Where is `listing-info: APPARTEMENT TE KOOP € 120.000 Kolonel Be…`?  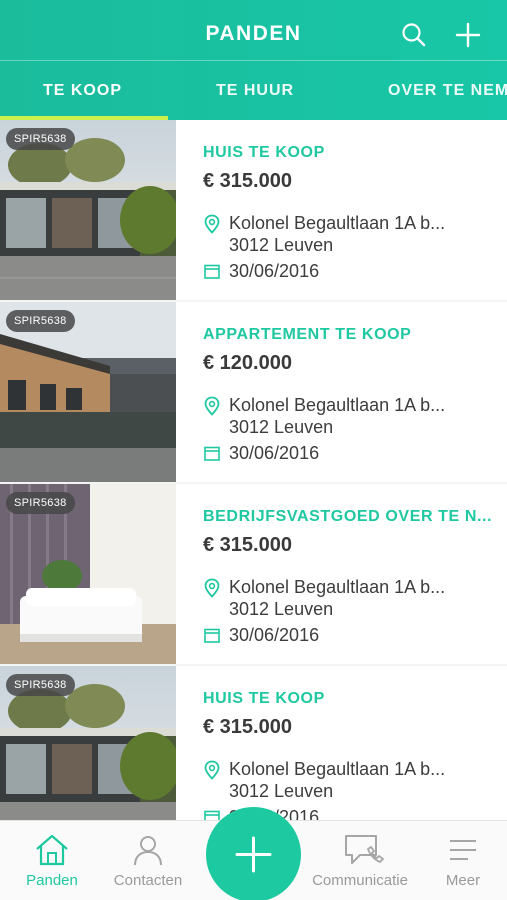 listing-info: APPARTEMENT TE KOOP € 120.000 Kolonel Be… is located at coordinates (353, 392).